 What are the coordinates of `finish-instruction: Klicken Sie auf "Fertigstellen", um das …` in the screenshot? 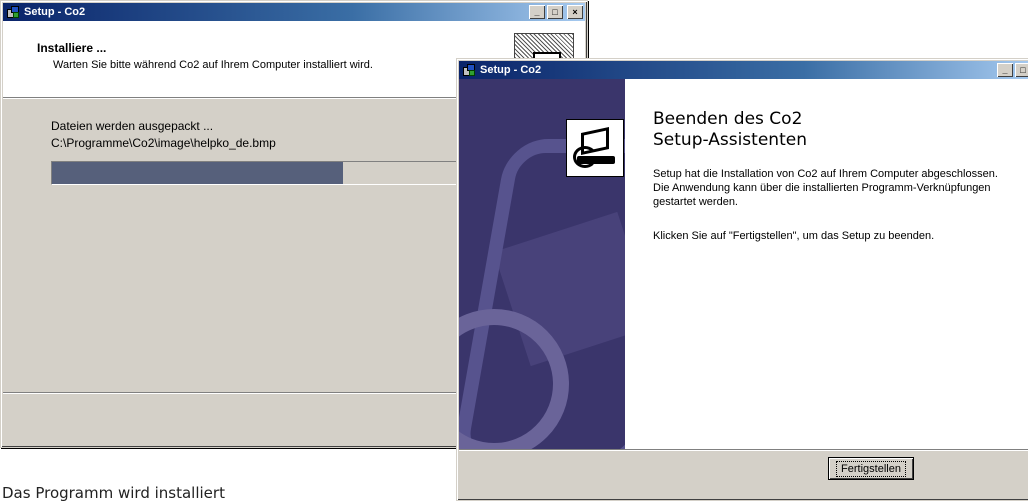 It's located at (794, 236).